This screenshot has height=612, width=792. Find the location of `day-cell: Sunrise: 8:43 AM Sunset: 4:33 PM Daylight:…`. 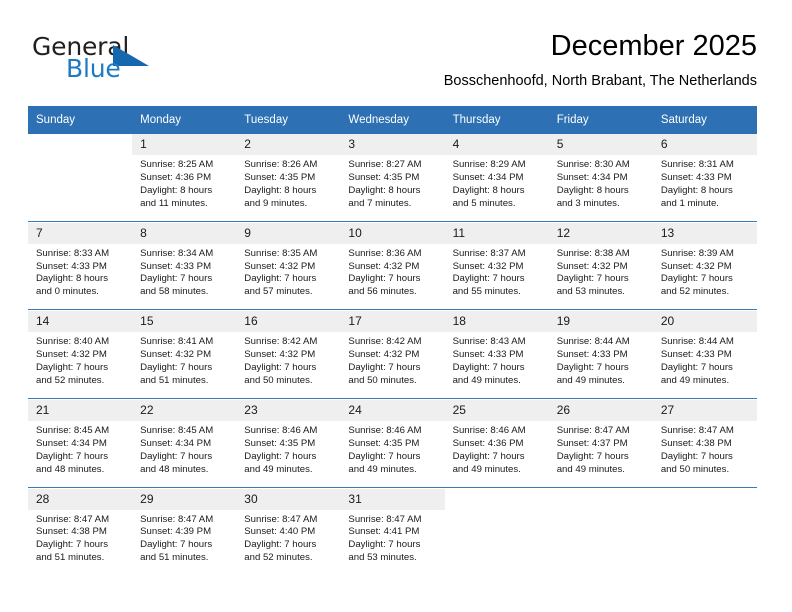

day-cell: Sunrise: 8:43 AM Sunset: 4:33 PM Daylight:… is located at coordinates (496, 365).